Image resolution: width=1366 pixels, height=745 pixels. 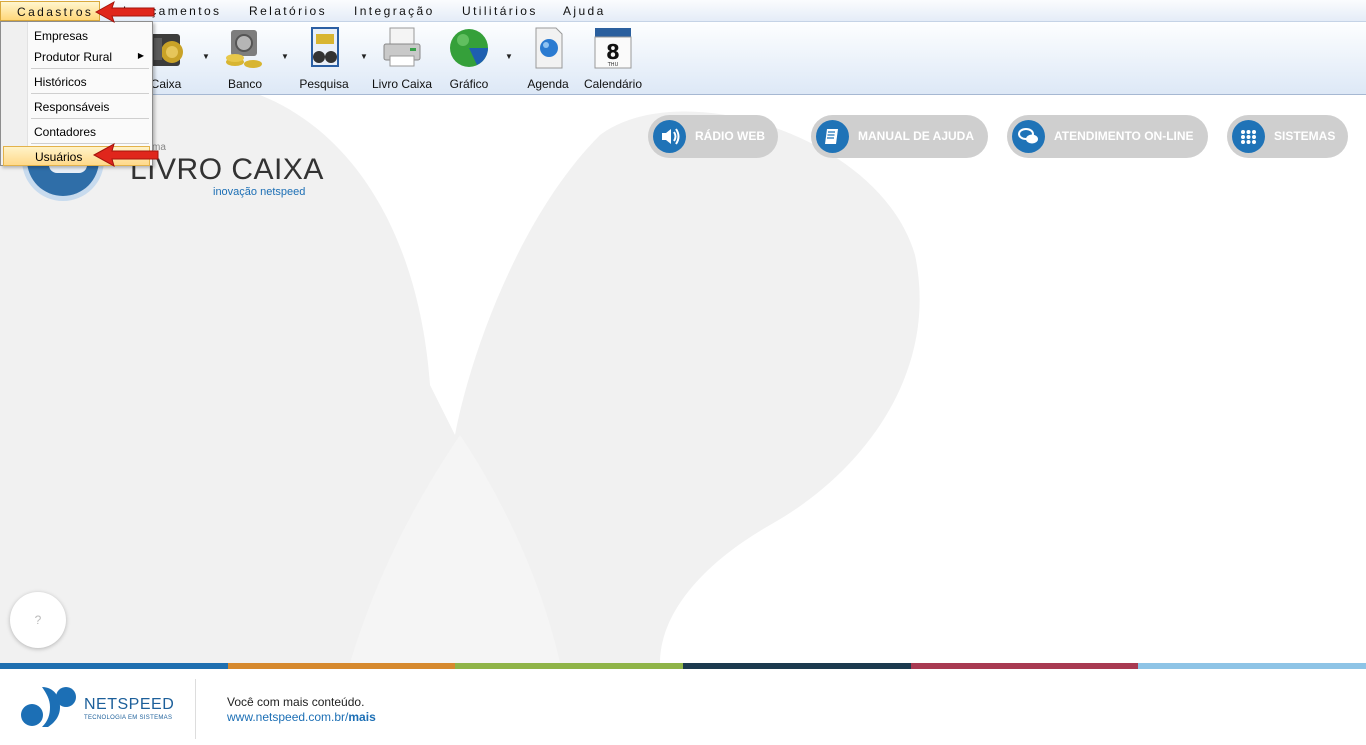 What do you see at coordinates (140, 55) in the screenshot?
I see `submenu-arrow-icon: ▶` at bounding box center [140, 55].